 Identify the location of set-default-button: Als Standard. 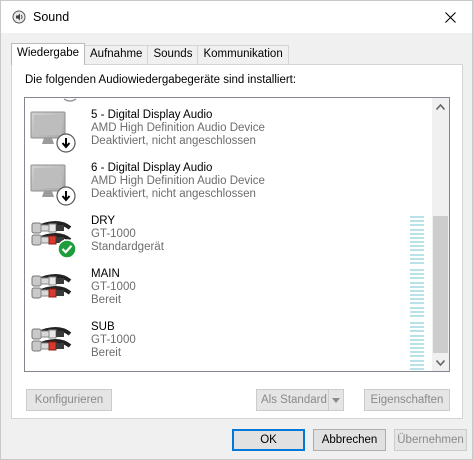
(300, 400).